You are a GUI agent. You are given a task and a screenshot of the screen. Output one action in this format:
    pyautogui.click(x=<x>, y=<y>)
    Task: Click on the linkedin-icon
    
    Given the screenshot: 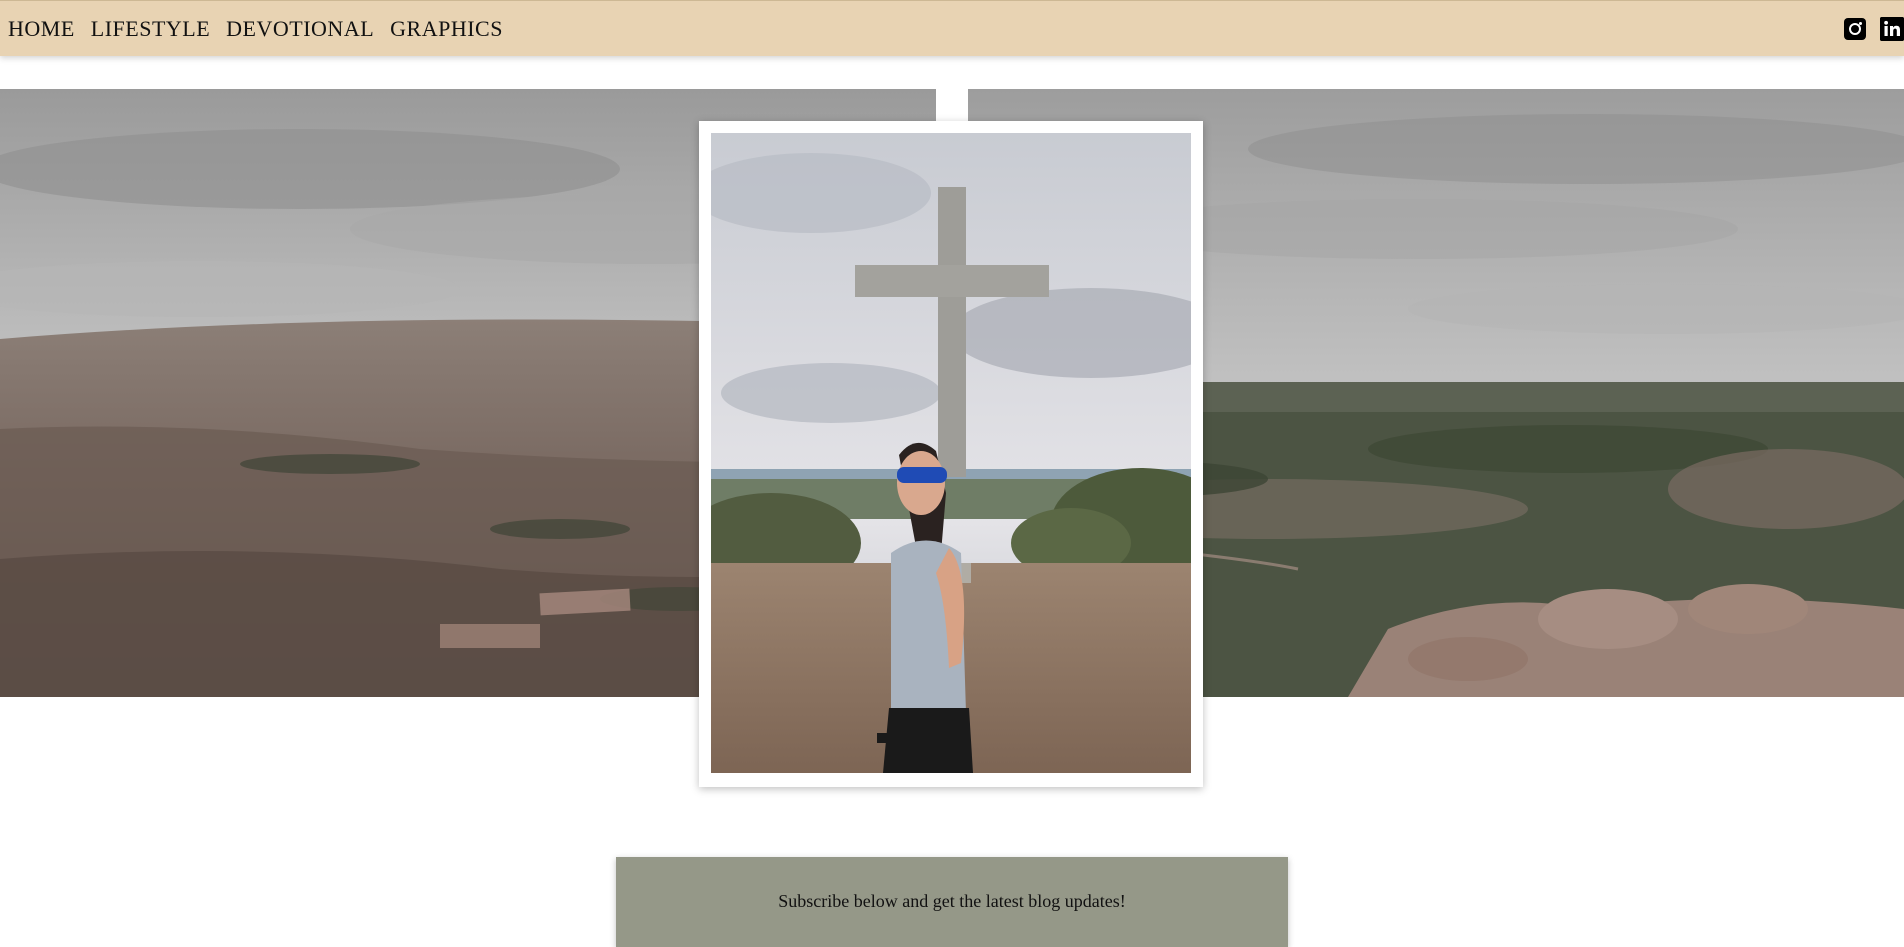 What is the action you would take?
    pyautogui.click(x=1892, y=29)
    